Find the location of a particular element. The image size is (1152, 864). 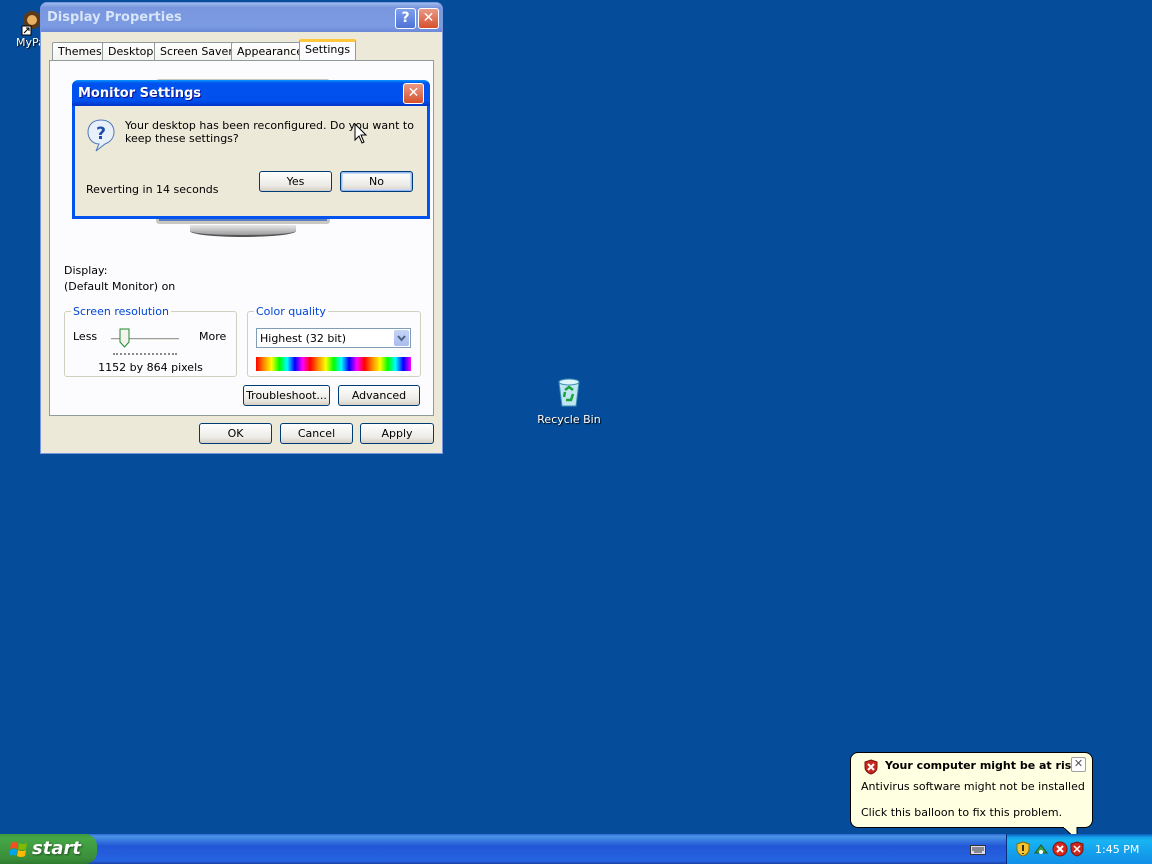

balloon-close-button: ✕ is located at coordinates (1078, 764).